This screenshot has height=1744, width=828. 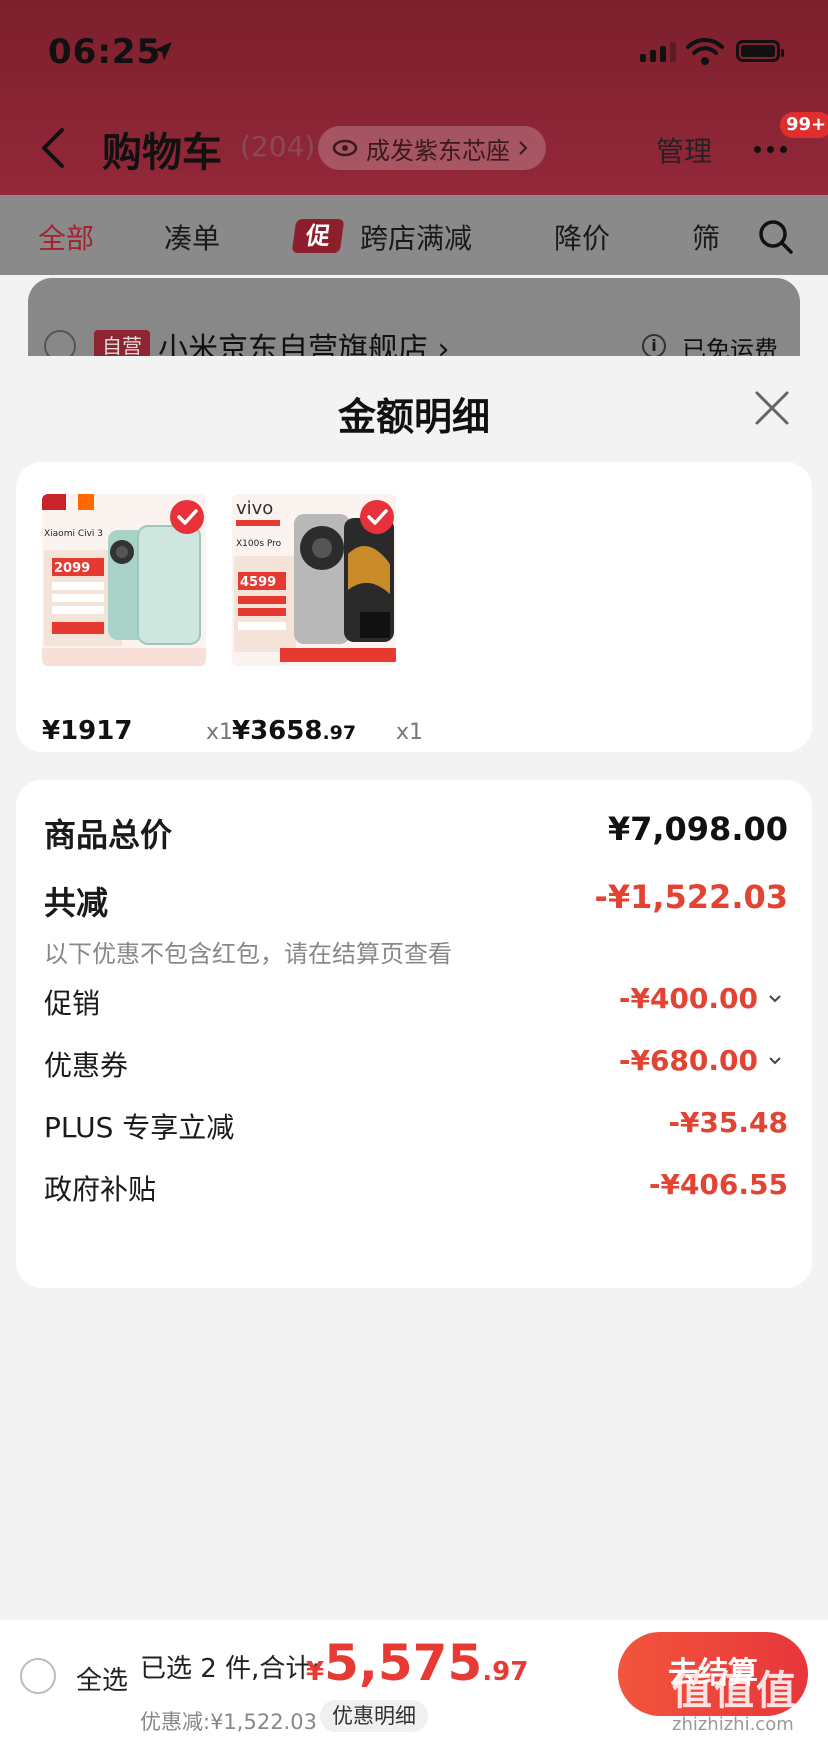 What do you see at coordinates (706, 237) in the screenshot?
I see `tab-filter: 筛` at bounding box center [706, 237].